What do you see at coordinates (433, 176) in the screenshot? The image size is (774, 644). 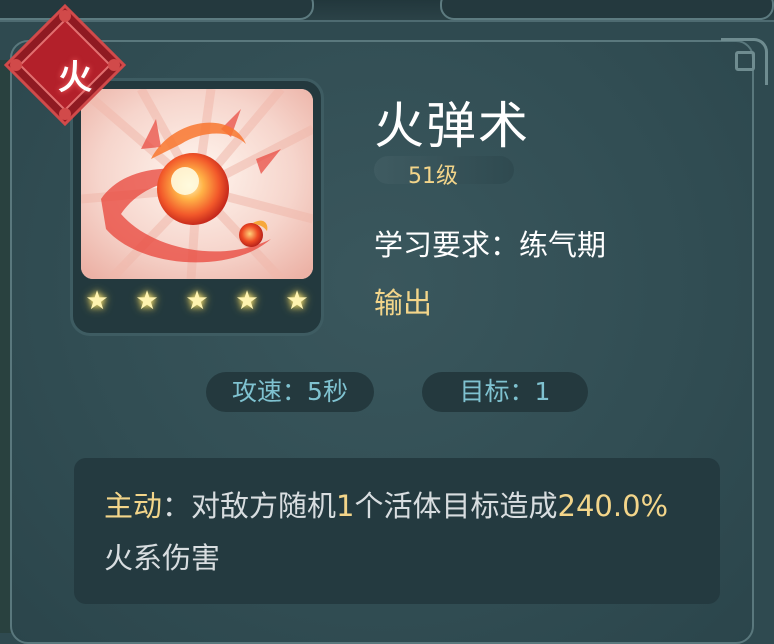 I see `level-text: 51级` at bounding box center [433, 176].